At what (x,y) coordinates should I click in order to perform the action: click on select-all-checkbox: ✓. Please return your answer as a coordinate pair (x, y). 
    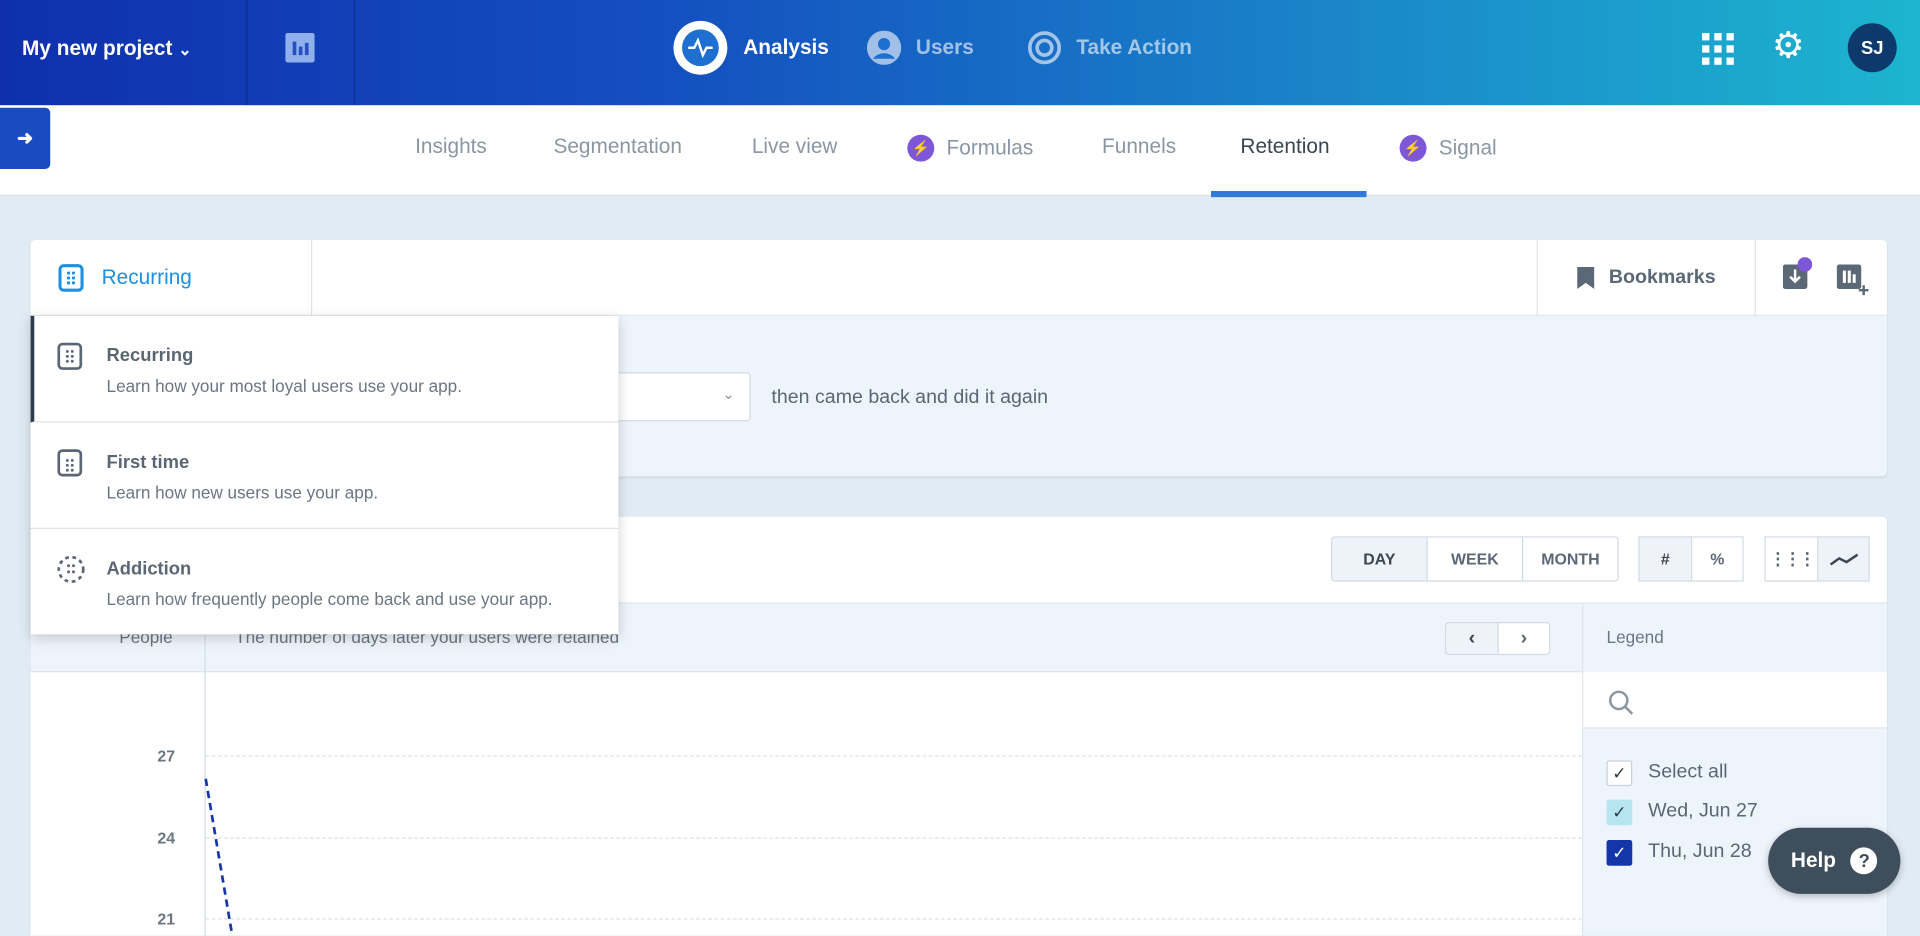
    Looking at the image, I should click on (1619, 773).